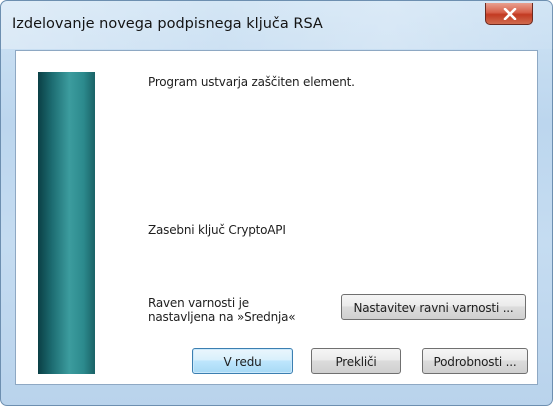 This screenshot has width=555, height=408. Describe the element at coordinates (242, 361) in the screenshot. I see `ok-button: V redu` at that location.